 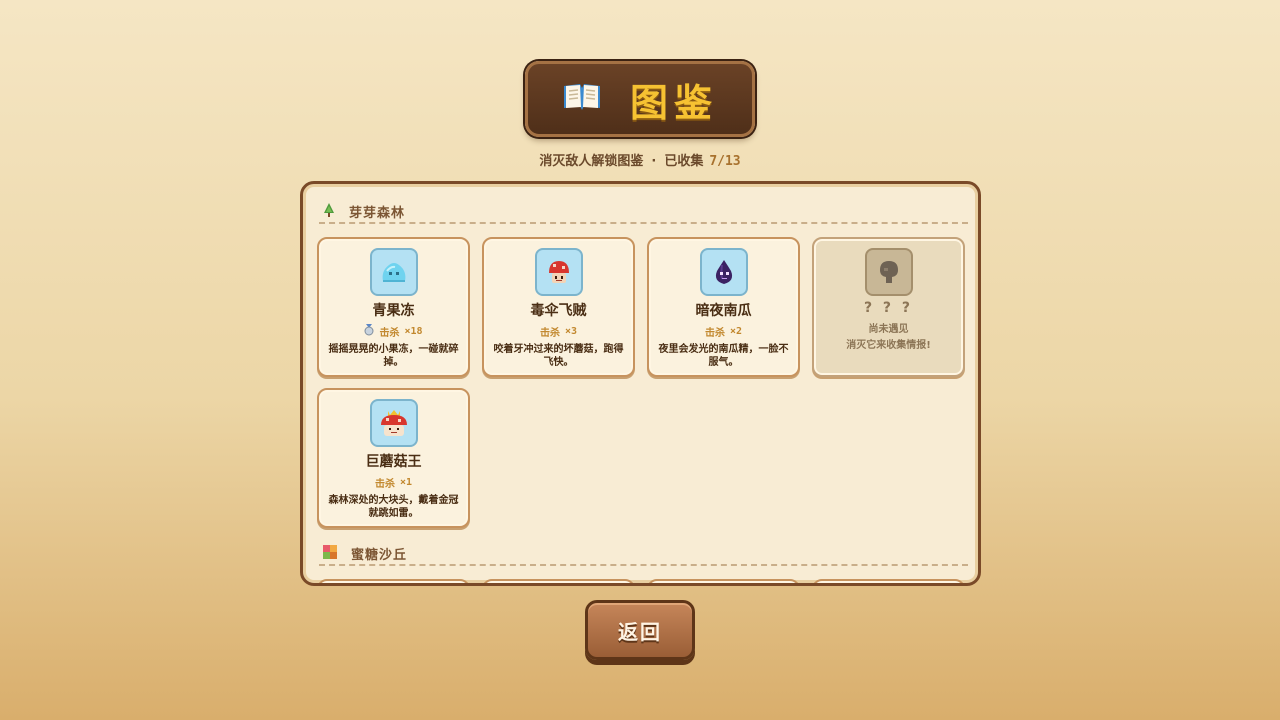 What do you see at coordinates (377, 213) in the screenshot?
I see `region-name: 芽芽森林` at bounding box center [377, 213].